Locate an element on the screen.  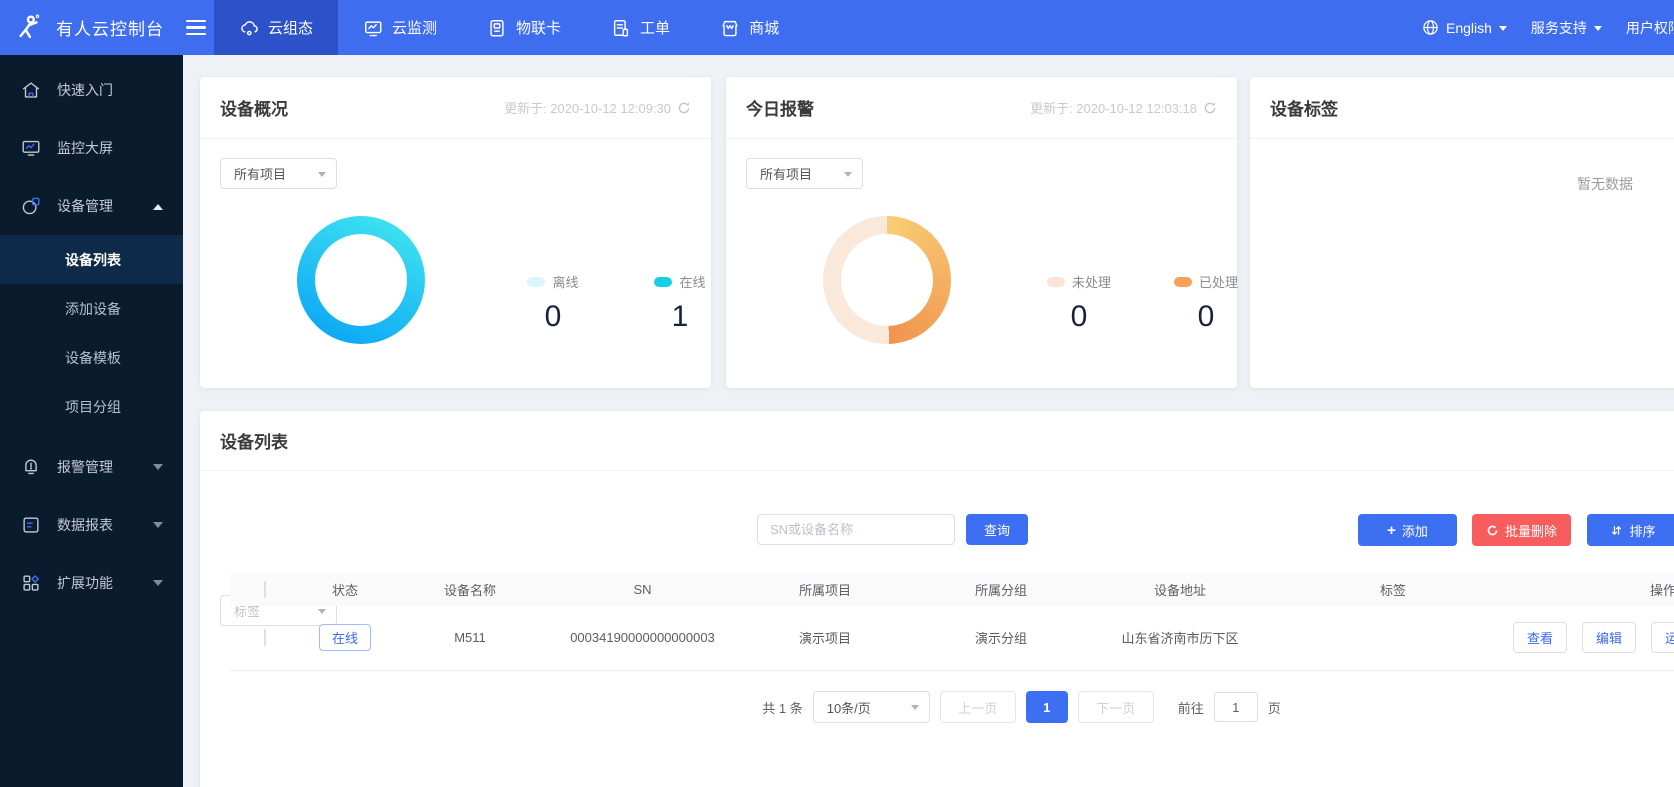
legend-unhandled: 未处理 0 is located at coordinates (1079, 303).